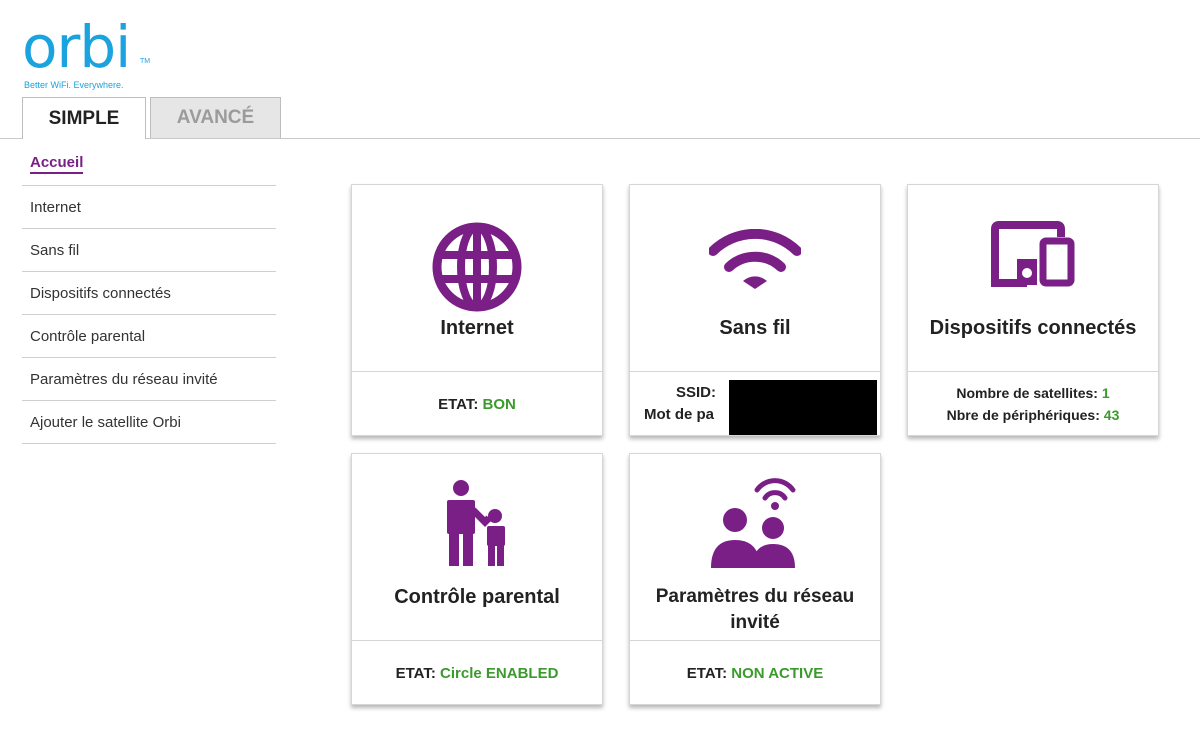 The width and height of the screenshot is (1200, 752). I want to click on sidebar-item-label: Sans fil, so click(55, 250).